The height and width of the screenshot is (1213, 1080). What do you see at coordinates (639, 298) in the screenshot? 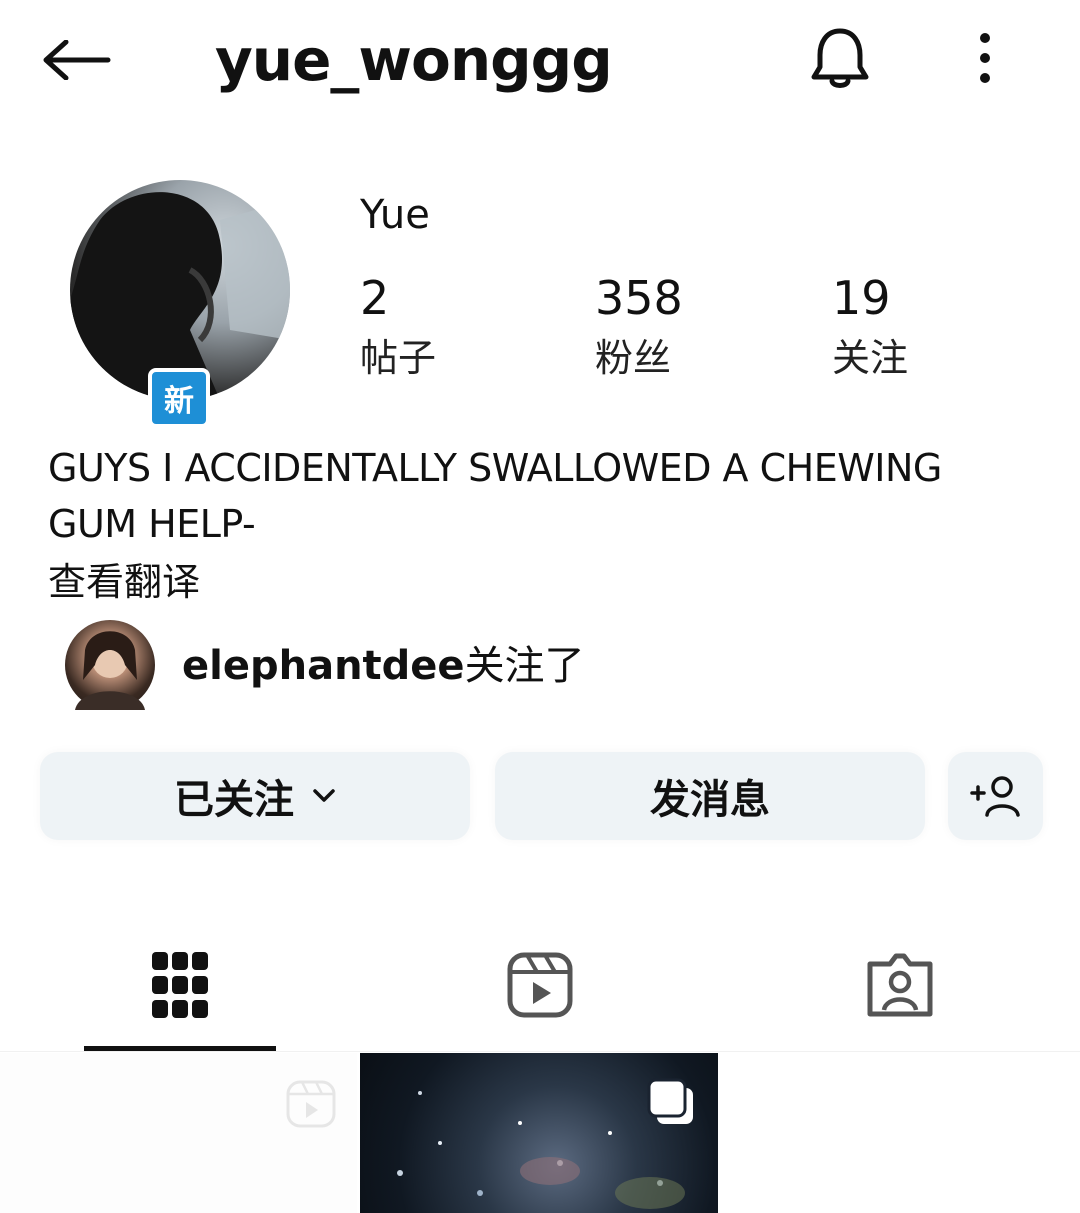
I see `followers-count: 358` at bounding box center [639, 298].